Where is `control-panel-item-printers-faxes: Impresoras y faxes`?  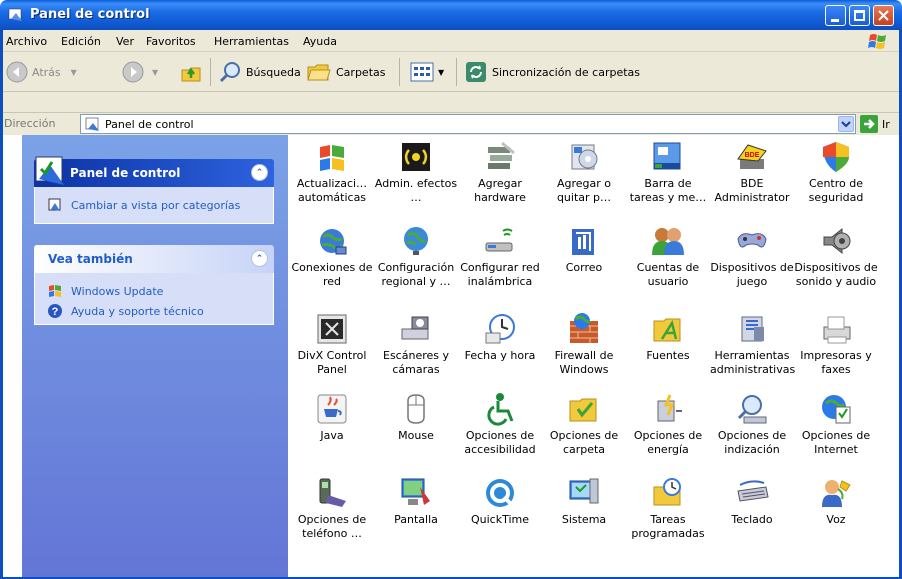
control-panel-item-printers-faxes: Impresoras y faxes is located at coordinates (836, 344).